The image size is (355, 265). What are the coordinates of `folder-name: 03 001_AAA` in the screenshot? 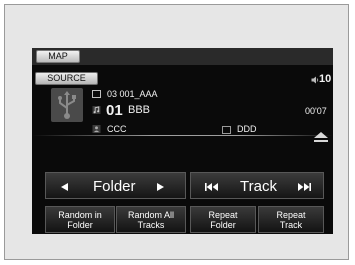 It's located at (132, 94).